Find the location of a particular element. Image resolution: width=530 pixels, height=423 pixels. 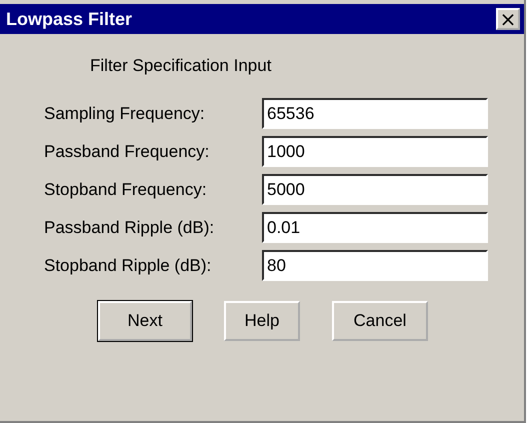

section-heading: Filter Specification Input is located at coordinates (181, 66).